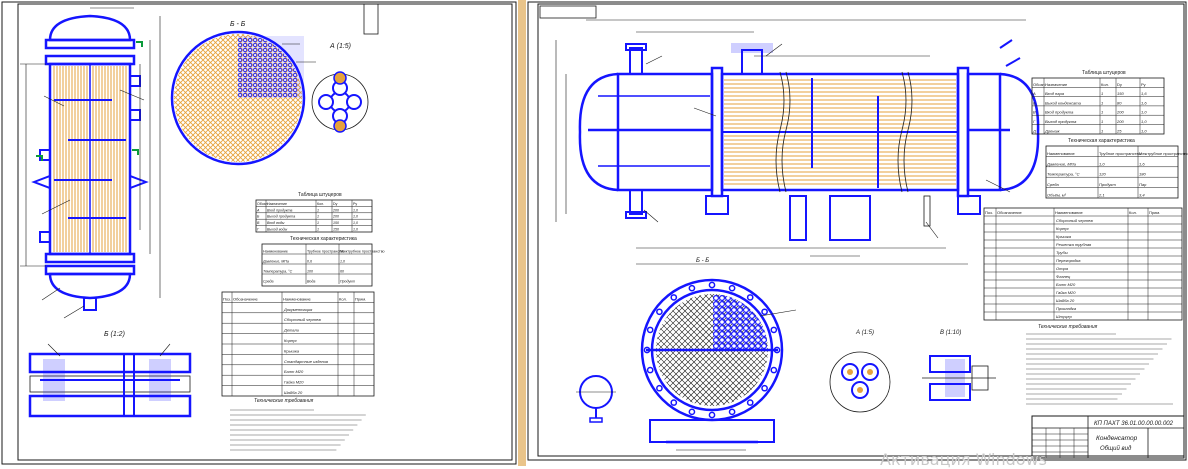  Describe the element at coordinates (90, 163) in the screenshot. I see `vertical-heat-exchanger` at that location.